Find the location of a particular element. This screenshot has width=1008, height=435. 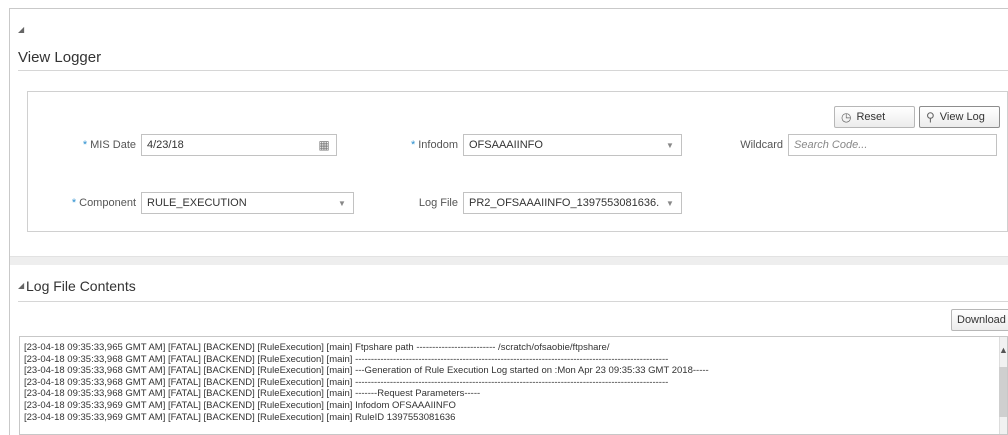

component-value: RULE_EXECUTION is located at coordinates (197, 203).